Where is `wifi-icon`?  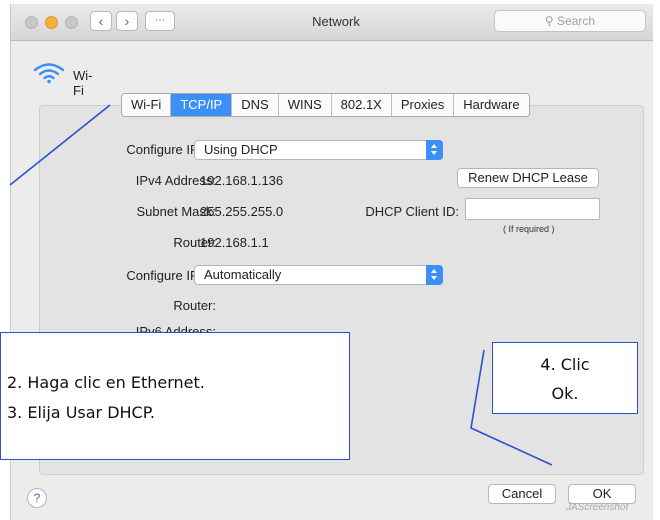
wifi-icon is located at coordinates (49, 73).